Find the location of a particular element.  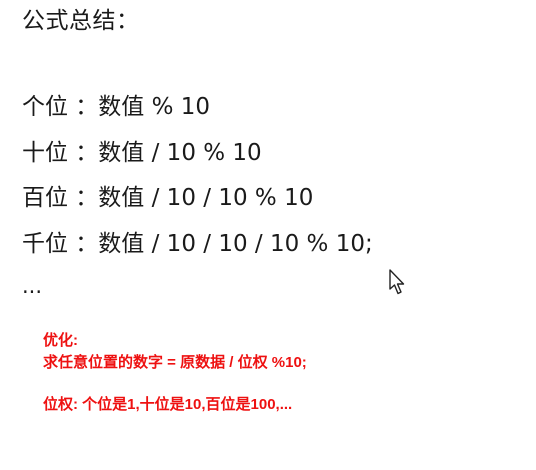

summary-heading: 公式总结： is located at coordinates (81, 21).